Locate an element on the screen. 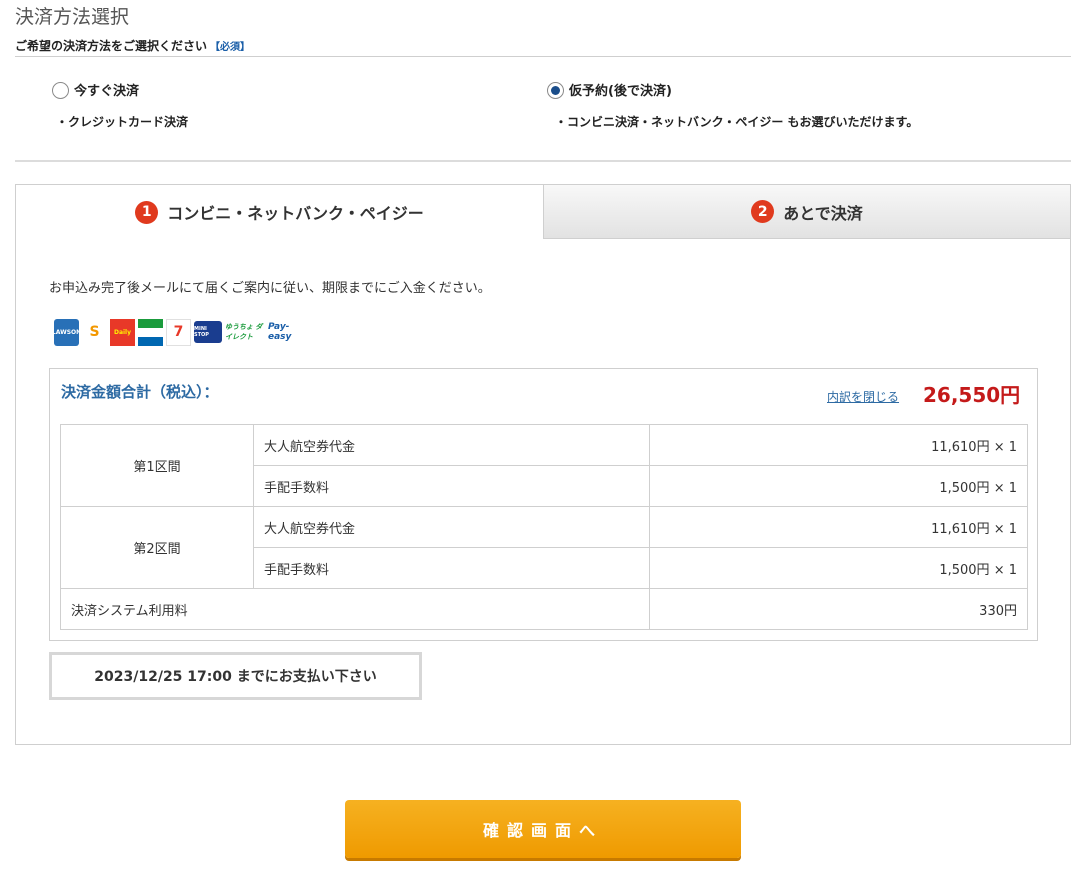 The height and width of the screenshot is (876, 1075). tab-convenience: 1 コンビニ・ネットバンク・ペイジー is located at coordinates (279, 212).